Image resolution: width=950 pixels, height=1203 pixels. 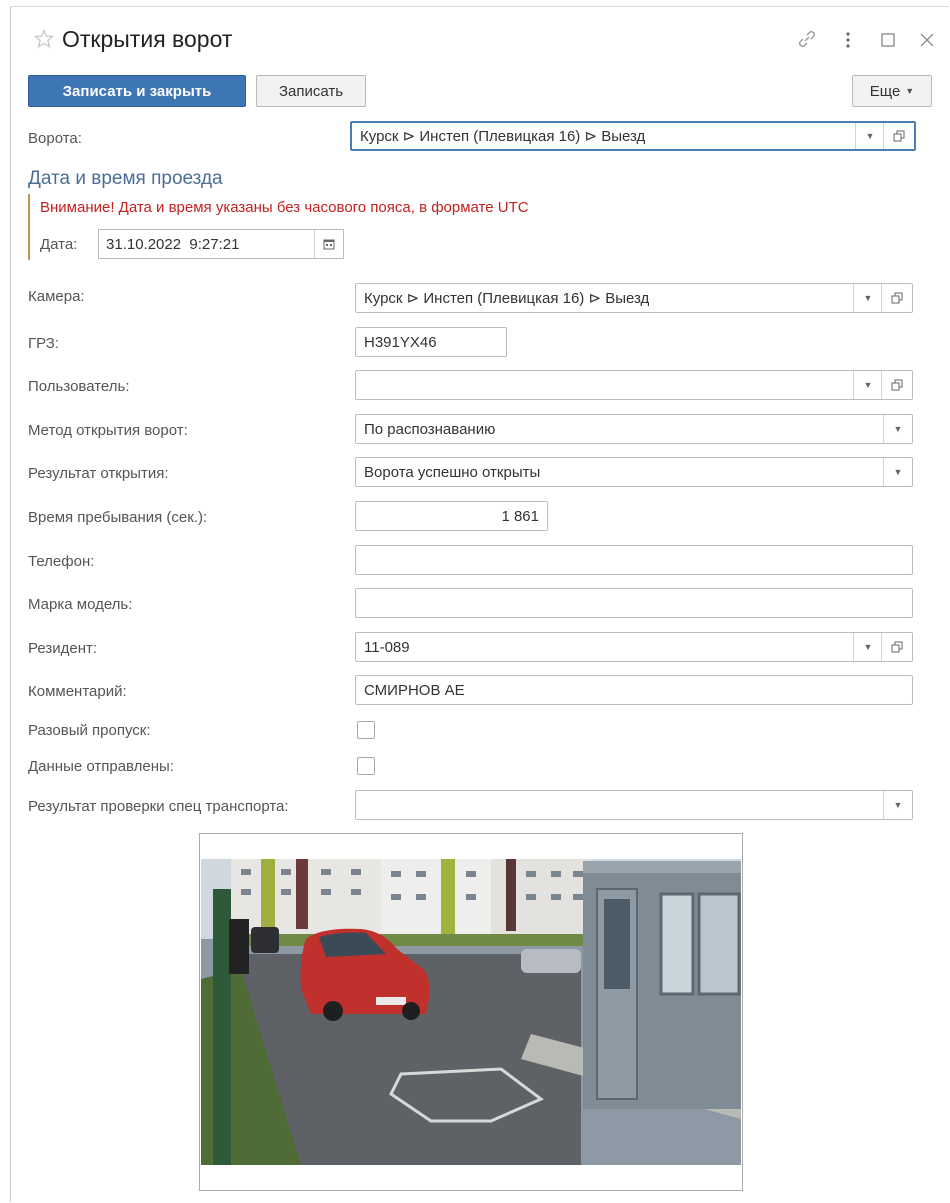 What do you see at coordinates (366, 730) in the screenshot?
I see `one-time-pass-checkbox` at bounding box center [366, 730].